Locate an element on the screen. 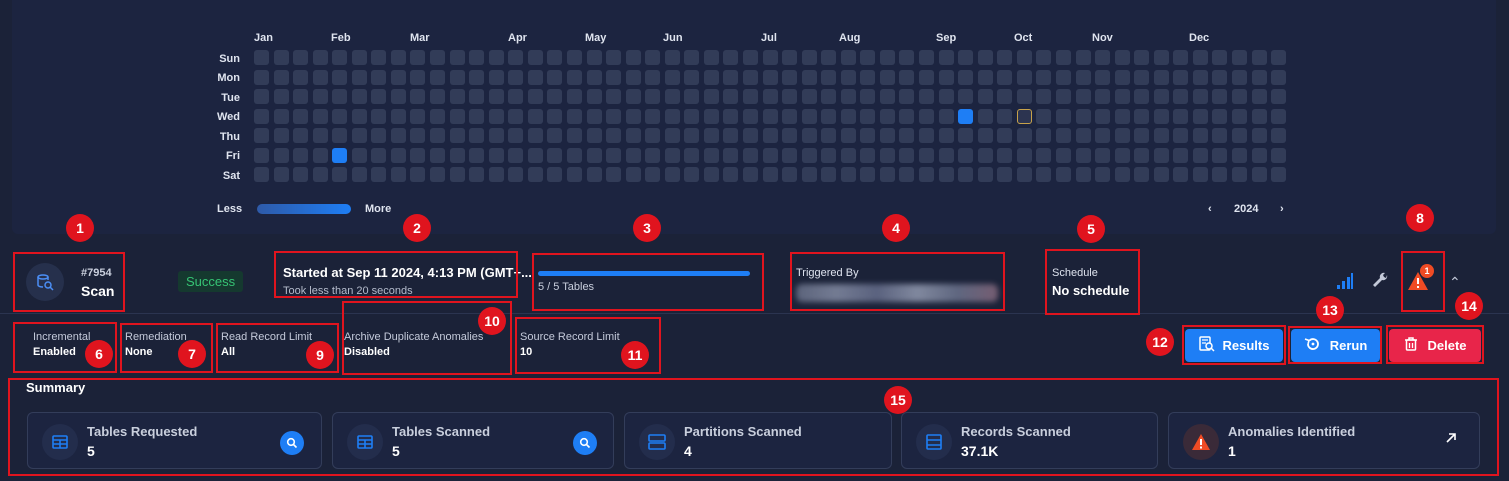 This screenshot has width=1509, height=481. wrench-icon is located at coordinates (1381, 283).